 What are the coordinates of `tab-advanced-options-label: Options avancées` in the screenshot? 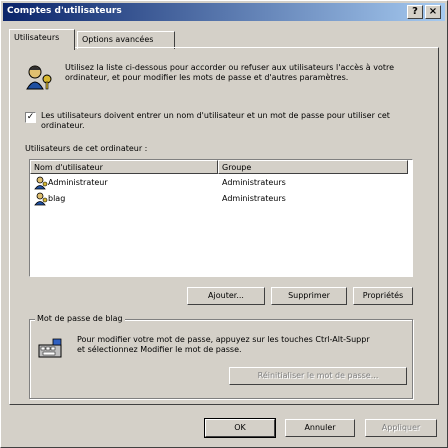 It's located at (118, 39).